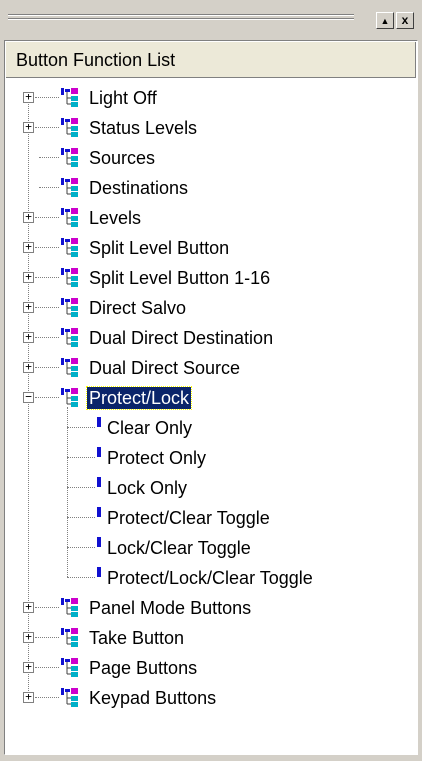 This screenshot has width=422, height=761. Describe the element at coordinates (136, 638) in the screenshot. I see `tree-node-label: Take Button` at that location.